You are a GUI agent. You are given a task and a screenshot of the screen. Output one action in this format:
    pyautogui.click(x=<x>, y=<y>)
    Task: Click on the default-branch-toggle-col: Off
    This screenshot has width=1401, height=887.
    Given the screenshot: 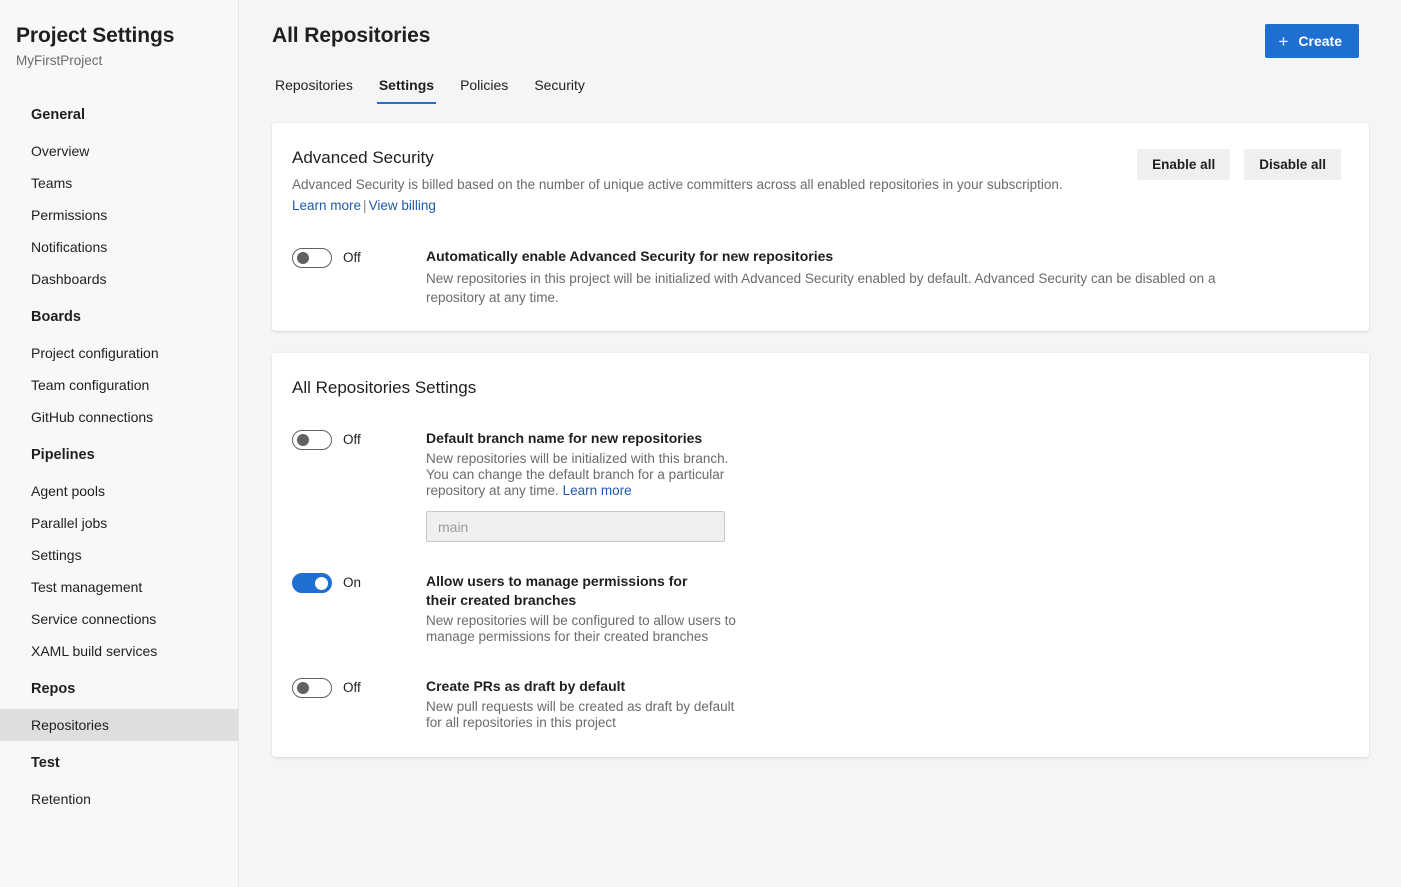 What is the action you would take?
    pyautogui.click(x=359, y=439)
    